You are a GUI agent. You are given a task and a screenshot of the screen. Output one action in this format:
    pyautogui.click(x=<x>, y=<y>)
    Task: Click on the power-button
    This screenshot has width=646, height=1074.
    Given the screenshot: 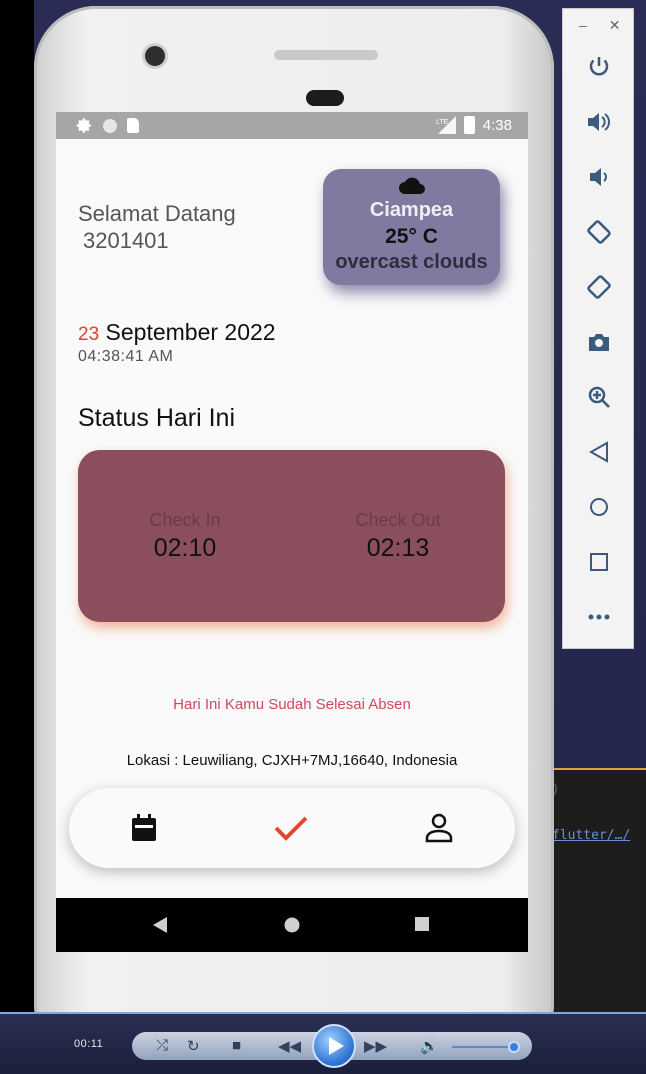 What is the action you would take?
    pyautogui.click(x=599, y=67)
    